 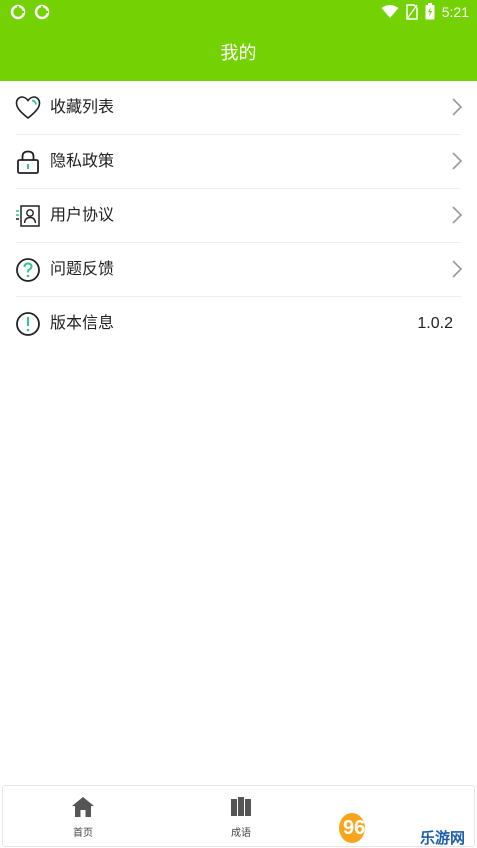 What do you see at coordinates (430, 11) in the screenshot?
I see `battery-icon` at bounding box center [430, 11].